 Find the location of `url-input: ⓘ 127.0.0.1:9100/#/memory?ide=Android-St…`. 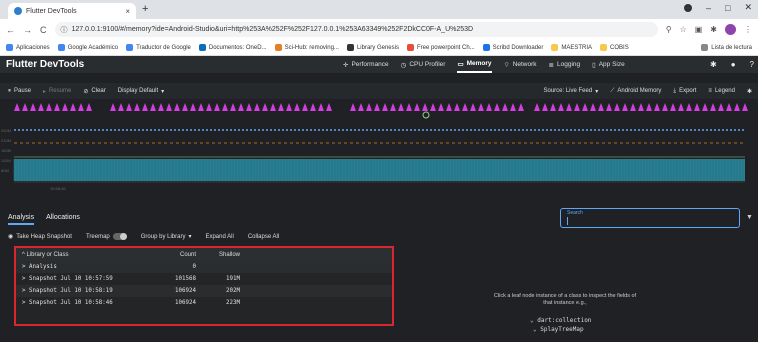

url-input: ⓘ 127.0.0.1:9100/#/memory?ide=Android-St… is located at coordinates (356, 29).